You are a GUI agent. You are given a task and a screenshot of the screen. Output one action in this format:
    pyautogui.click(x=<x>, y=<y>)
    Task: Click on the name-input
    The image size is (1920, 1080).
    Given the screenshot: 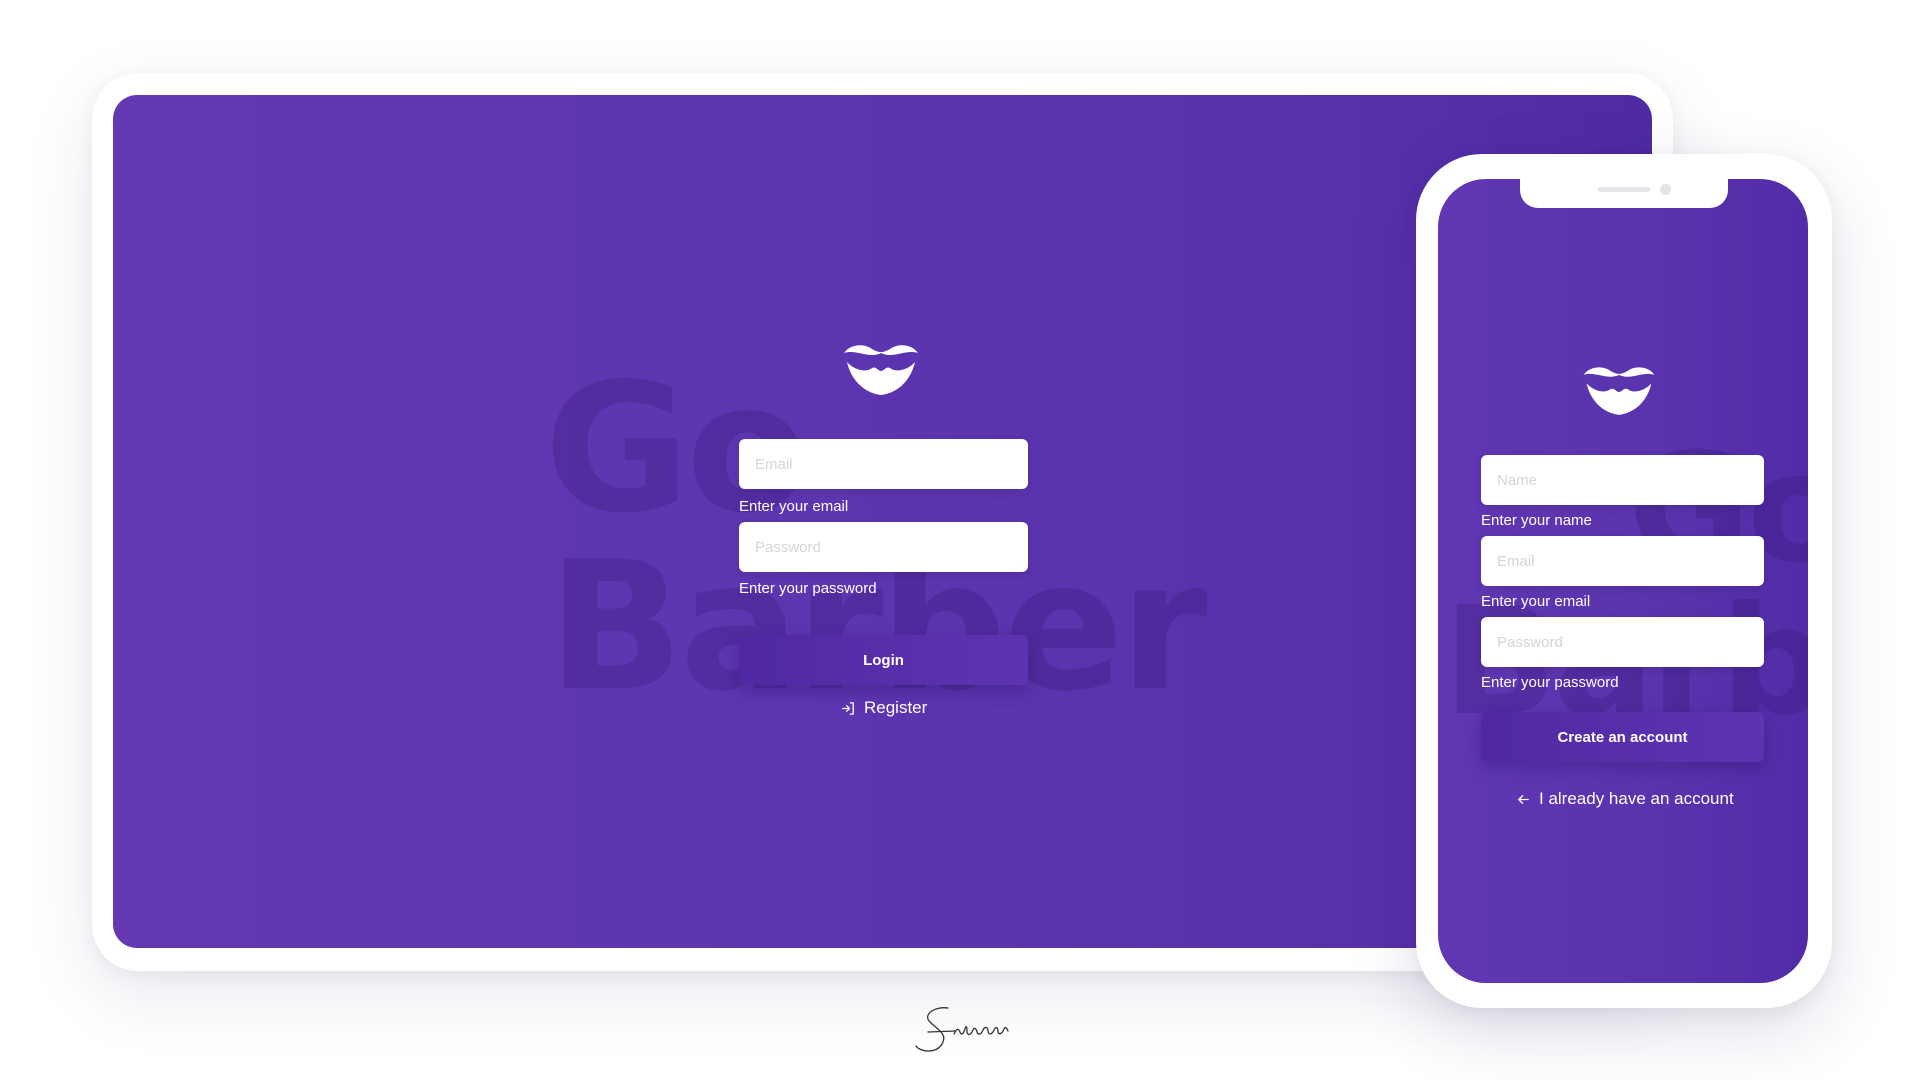 What is the action you would take?
    pyautogui.click(x=1622, y=480)
    